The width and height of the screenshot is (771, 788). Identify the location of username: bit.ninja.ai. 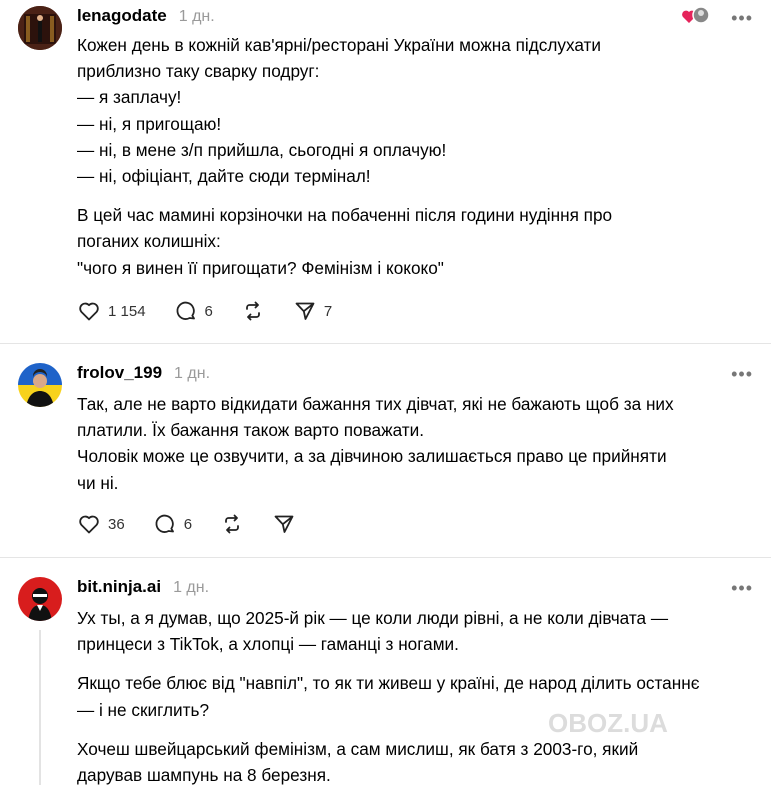
(119, 587).